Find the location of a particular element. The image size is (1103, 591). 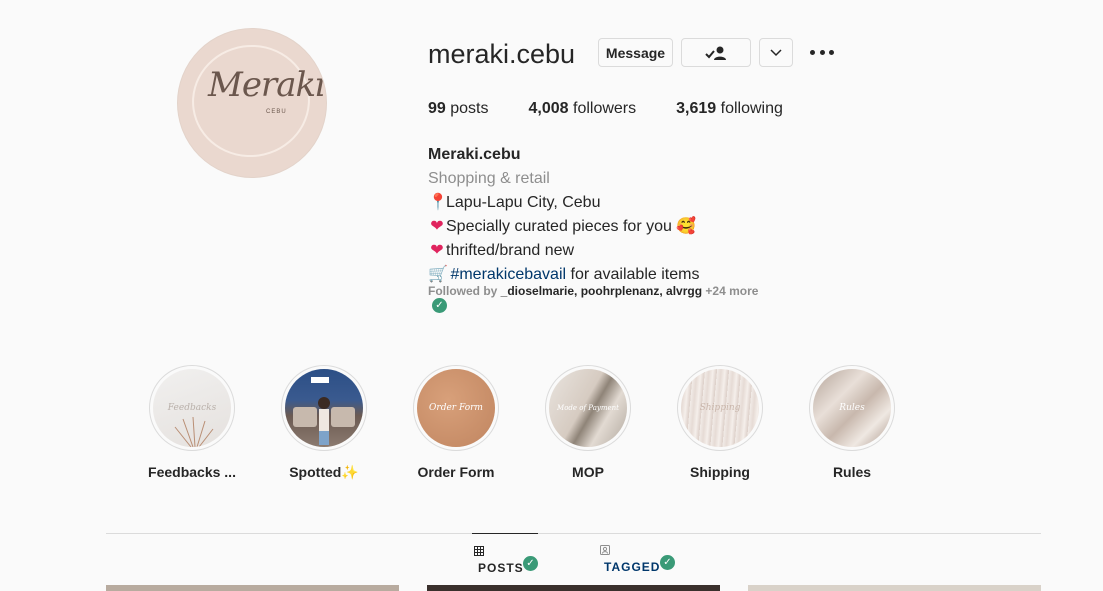

profile-avatar: Meraki CEBU is located at coordinates (252, 103).